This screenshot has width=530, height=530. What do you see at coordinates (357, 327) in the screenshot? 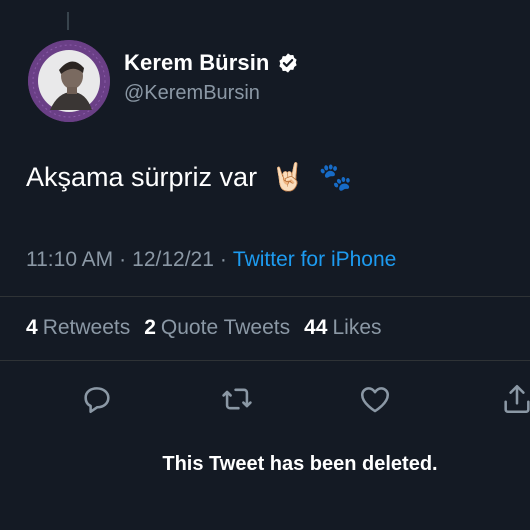
I see `likes-label: Likes` at bounding box center [357, 327].